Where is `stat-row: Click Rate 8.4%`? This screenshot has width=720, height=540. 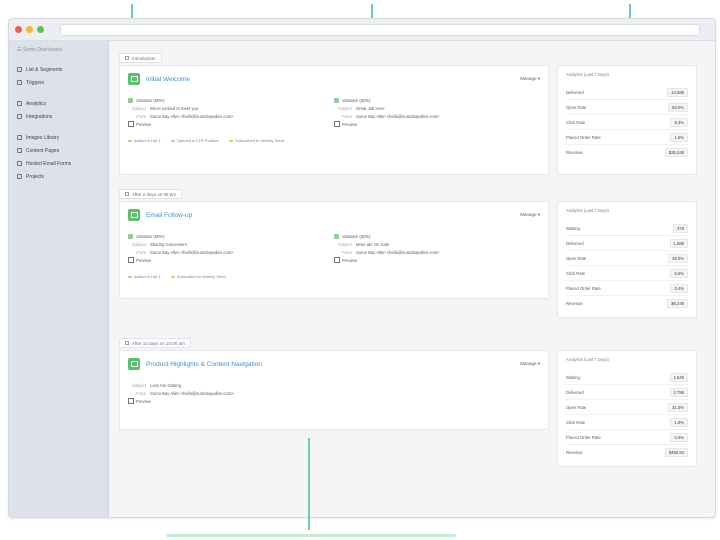 stat-row: Click Rate 8.4% is located at coordinates (627, 122).